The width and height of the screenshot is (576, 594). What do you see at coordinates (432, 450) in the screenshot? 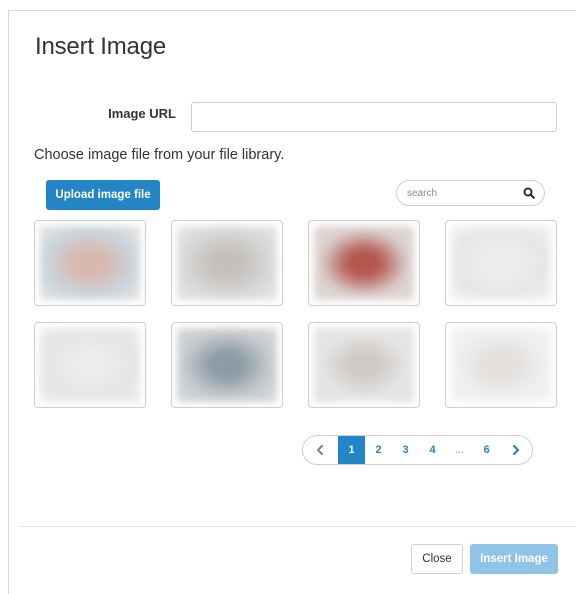
I see `page-4-button: 4` at bounding box center [432, 450].